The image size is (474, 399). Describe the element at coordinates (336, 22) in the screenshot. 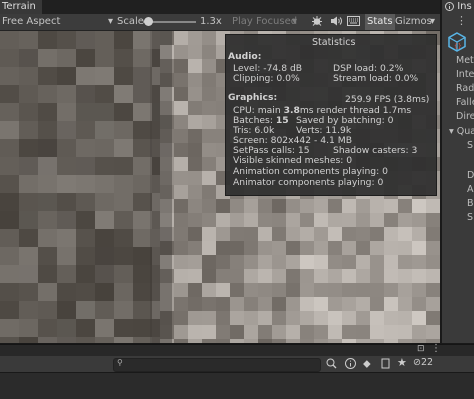

I see `mute-audio-icon` at that location.